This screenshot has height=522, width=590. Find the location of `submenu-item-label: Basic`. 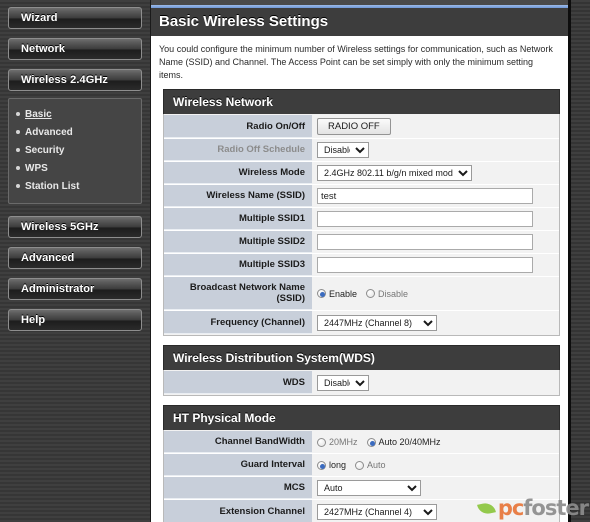

submenu-item-label: Basic is located at coordinates (38, 114).